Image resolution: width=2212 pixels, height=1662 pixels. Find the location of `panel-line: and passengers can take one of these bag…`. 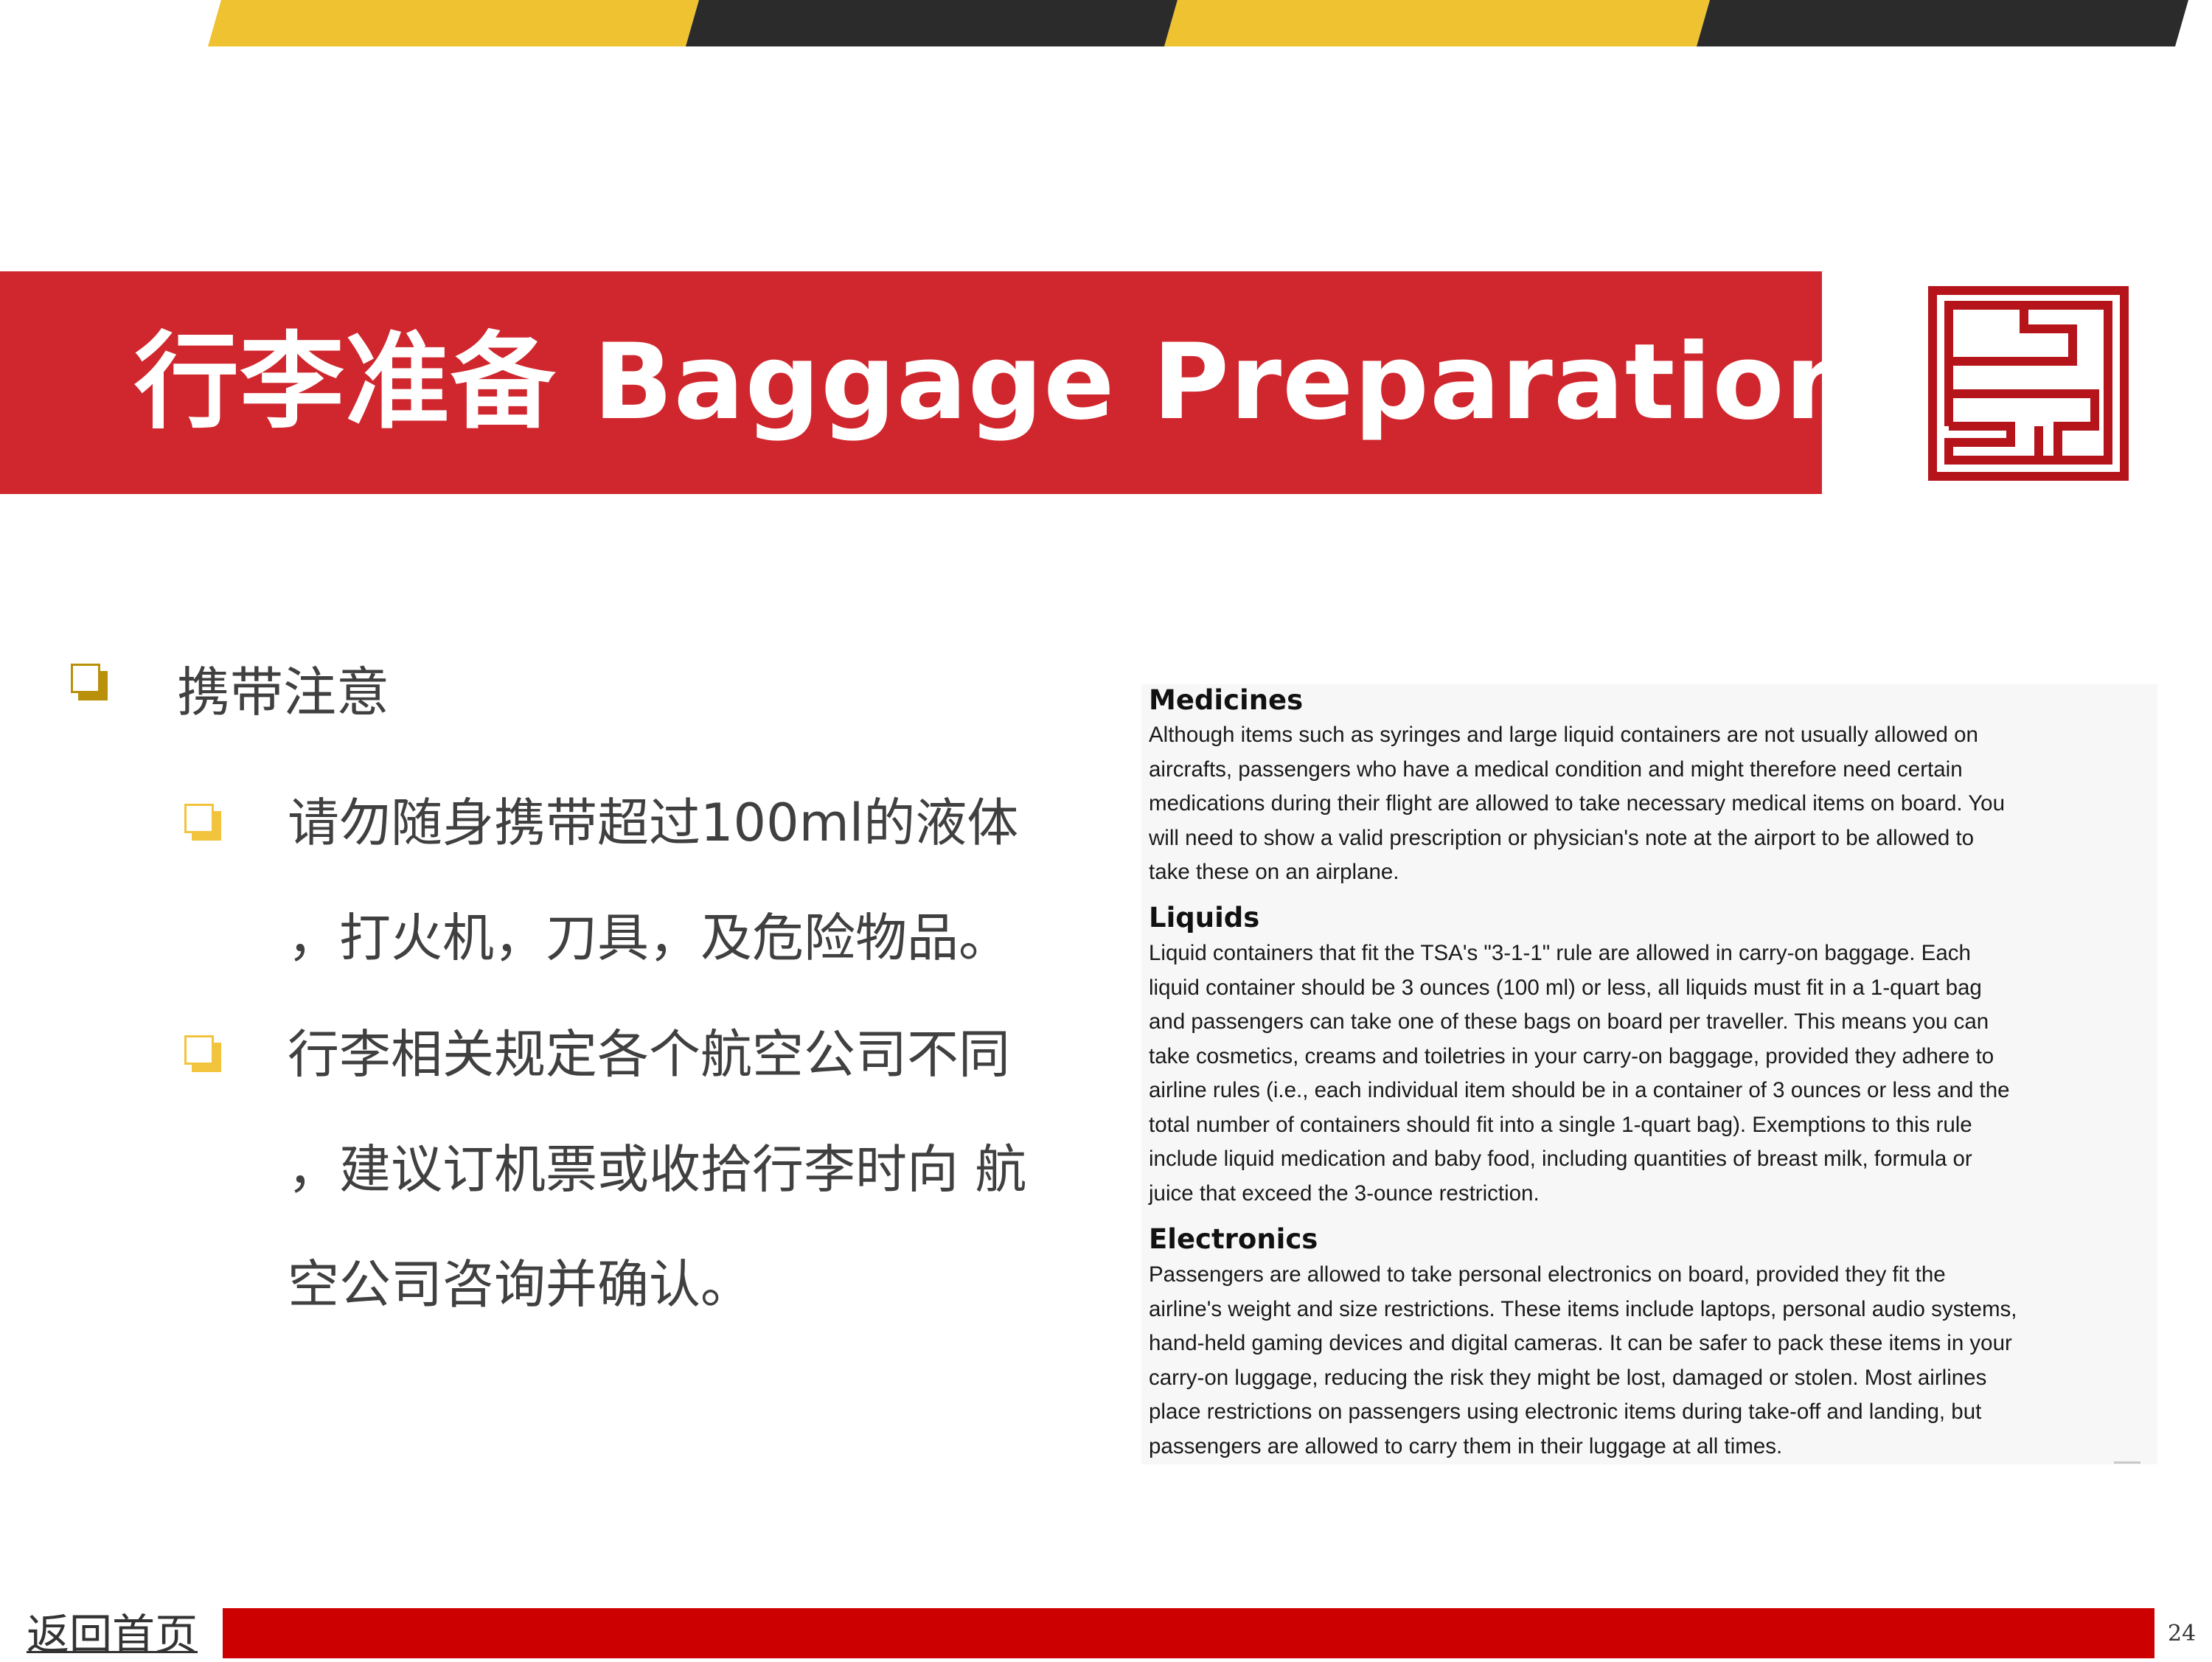

panel-line: and passengers can take one of these bag… is located at coordinates (1569, 1021).